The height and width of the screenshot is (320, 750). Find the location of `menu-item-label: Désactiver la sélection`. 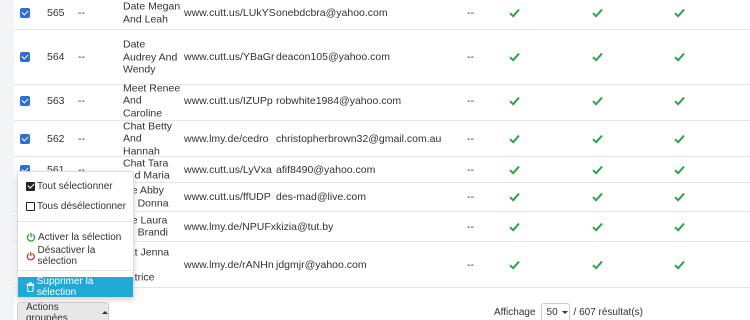

menu-item-label: Désactiver la sélection is located at coordinates (66, 256).